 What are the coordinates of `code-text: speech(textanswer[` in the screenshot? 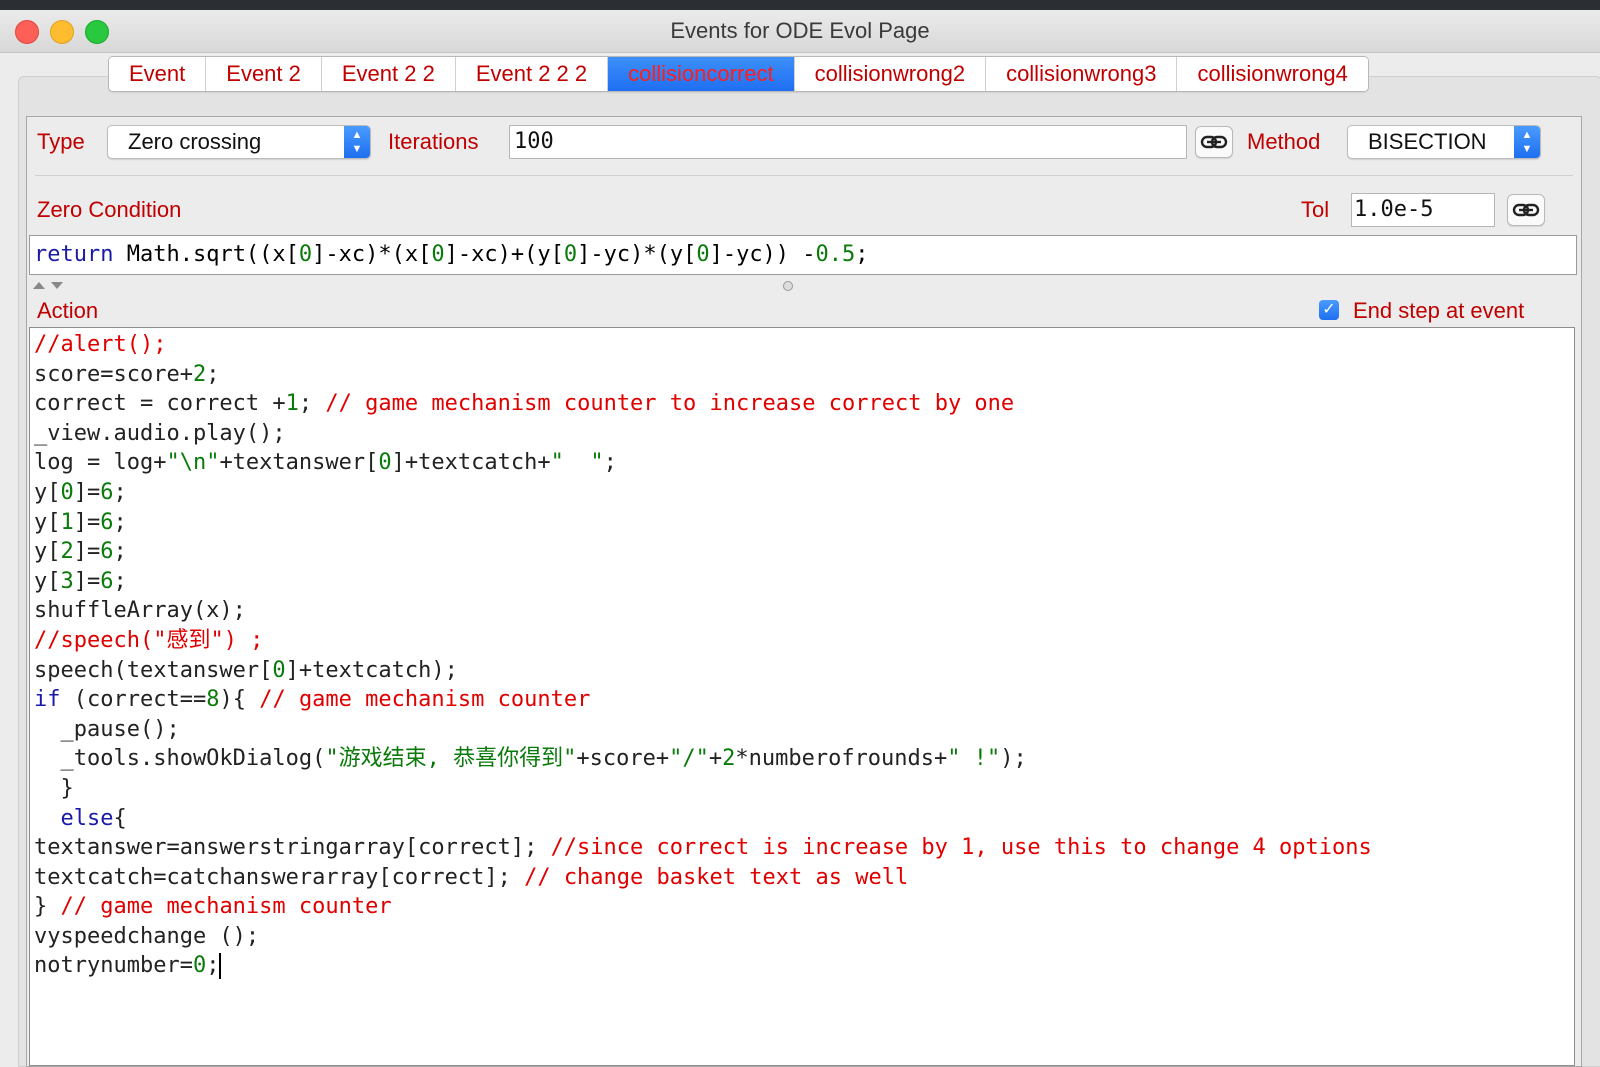 It's located at (153, 670).